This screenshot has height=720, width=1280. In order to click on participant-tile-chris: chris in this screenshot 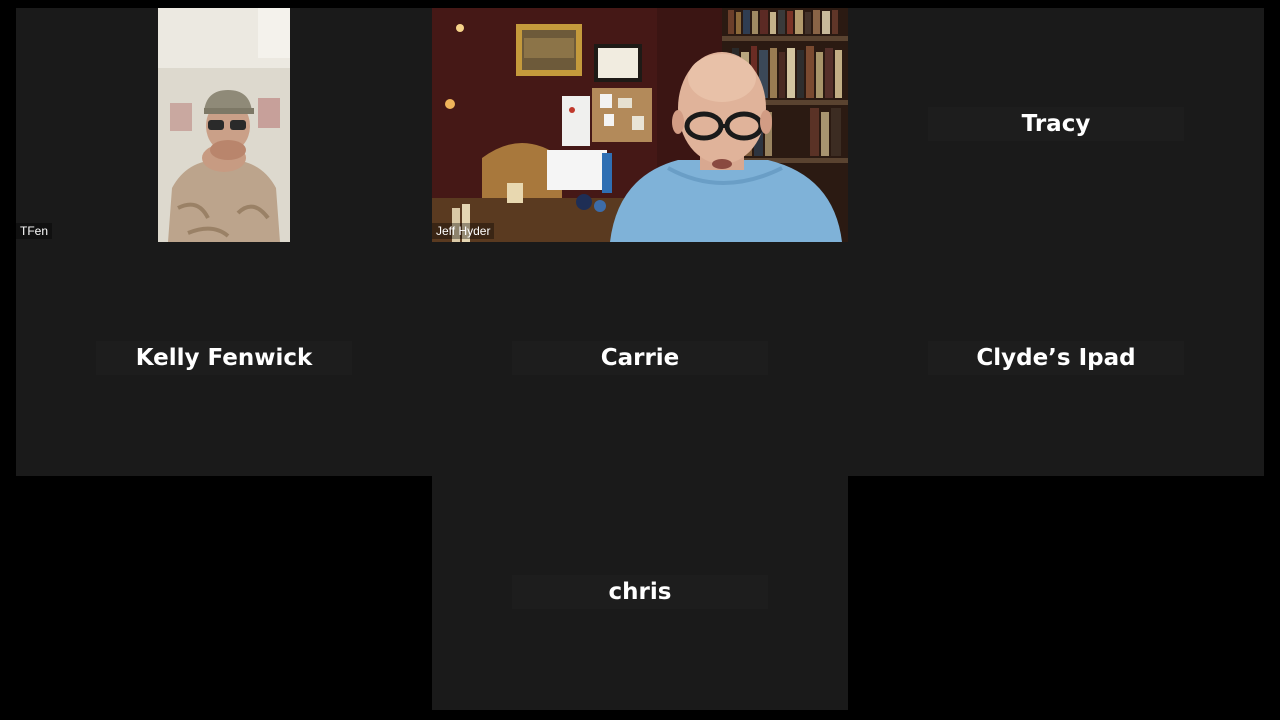, I will do `click(640, 593)`.